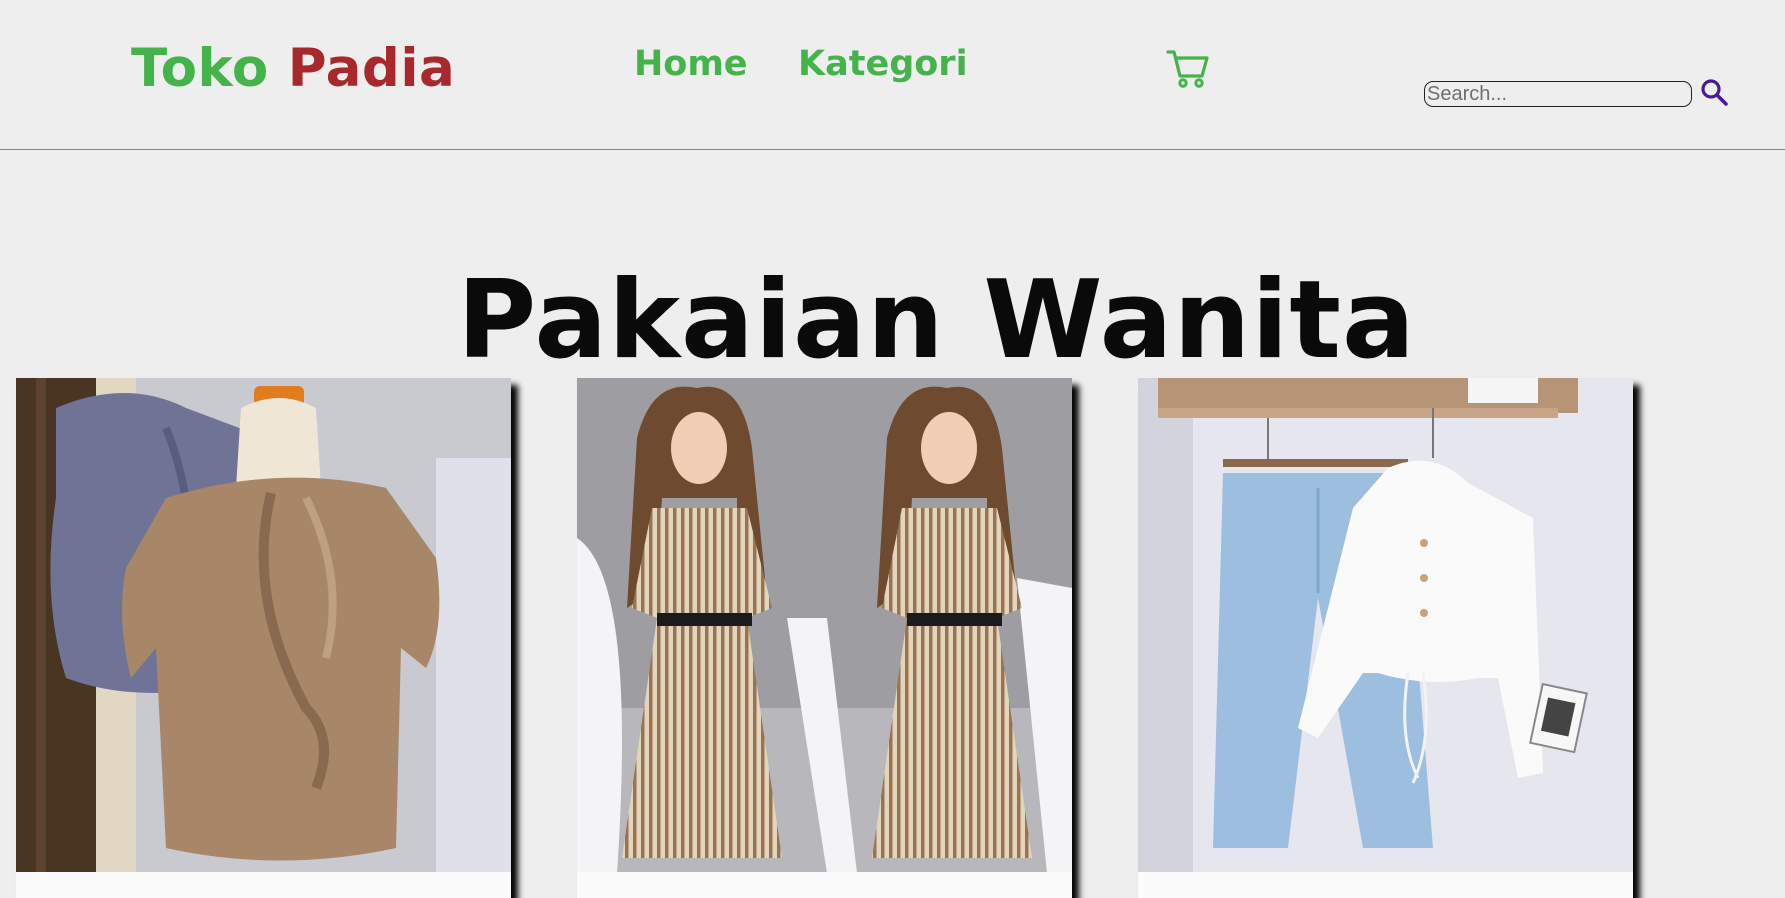  Describe the element at coordinates (883, 64) in the screenshot. I see `nav-kategori-link: Kategori` at that location.